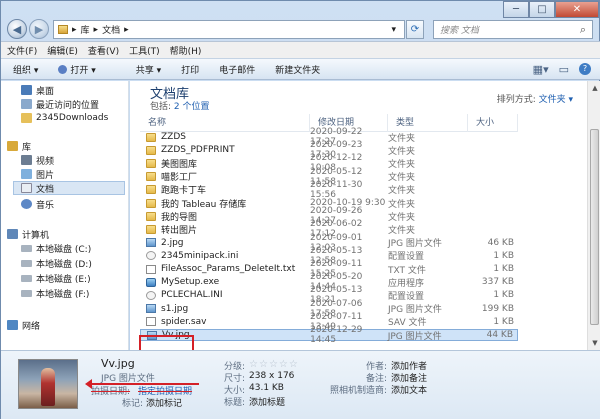 The height and width of the screenshot is (419, 600). What do you see at coordinates (516, 9) in the screenshot?
I see `minimize-button: ─` at bounding box center [516, 9].